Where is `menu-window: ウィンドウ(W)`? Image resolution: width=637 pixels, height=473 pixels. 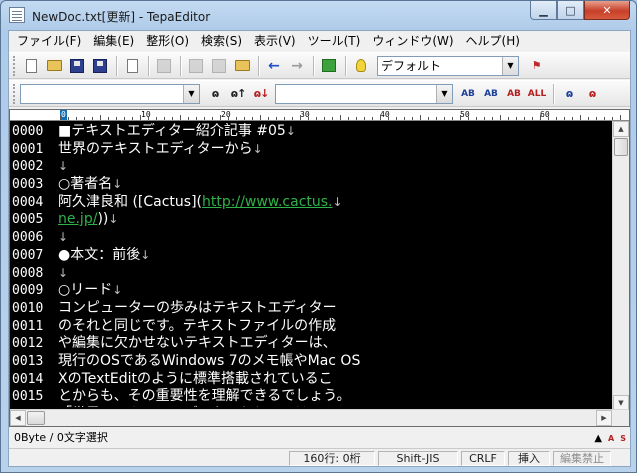 menu-window: ウィンドウ(W) is located at coordinates (412, 41).